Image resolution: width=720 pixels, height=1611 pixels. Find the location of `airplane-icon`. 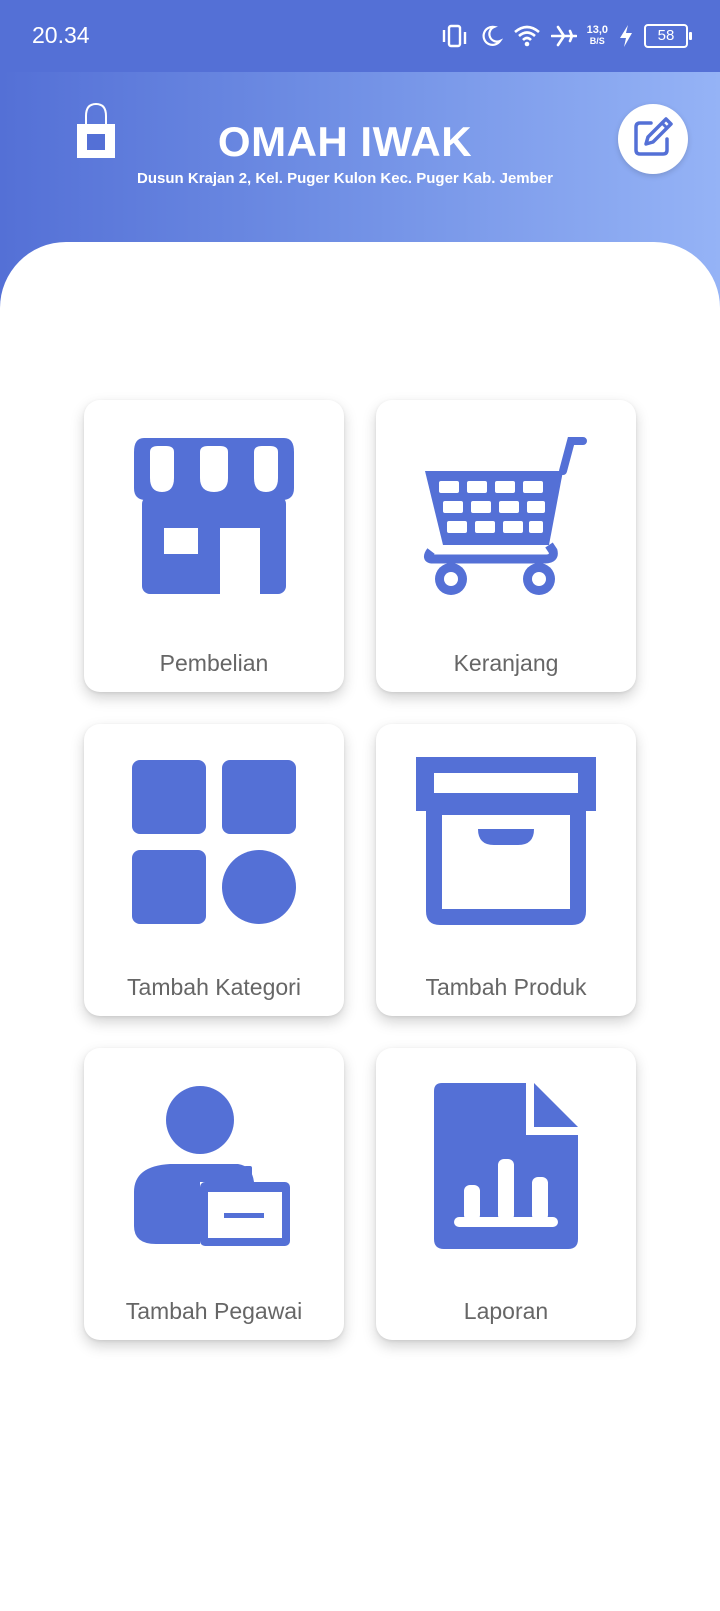

airplane-icon is located at coordinates (563, 36).